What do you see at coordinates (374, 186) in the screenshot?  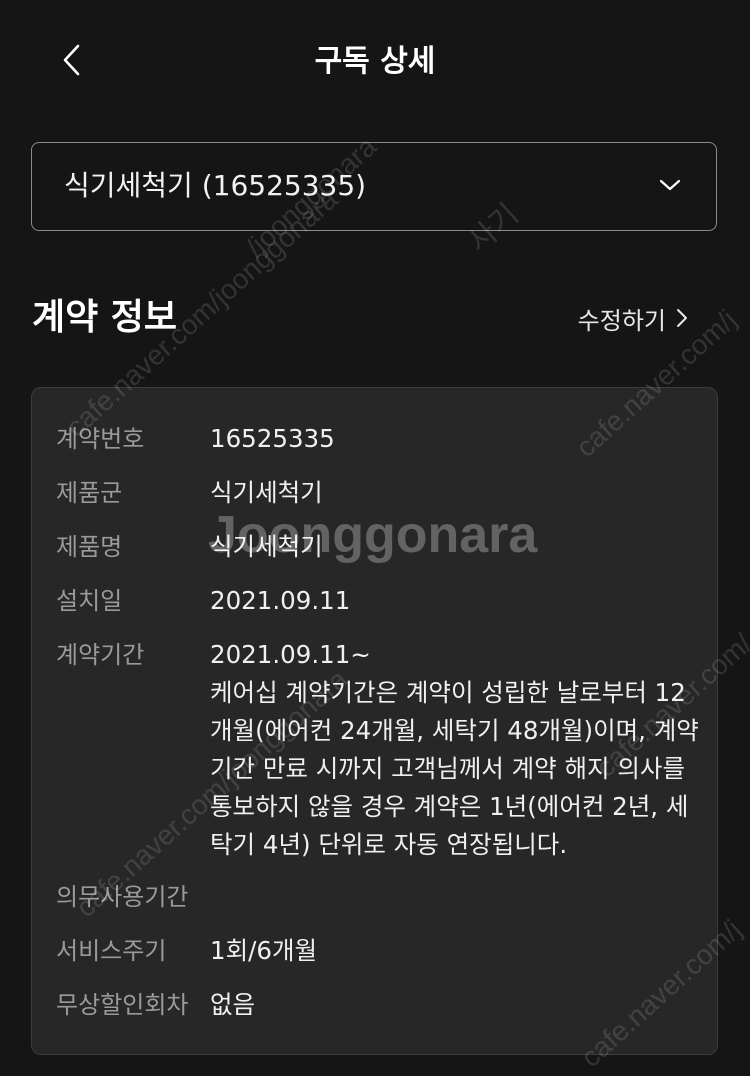 I see `product-select: 식기세척기 (16525335)` at bounding box center [374, 186].